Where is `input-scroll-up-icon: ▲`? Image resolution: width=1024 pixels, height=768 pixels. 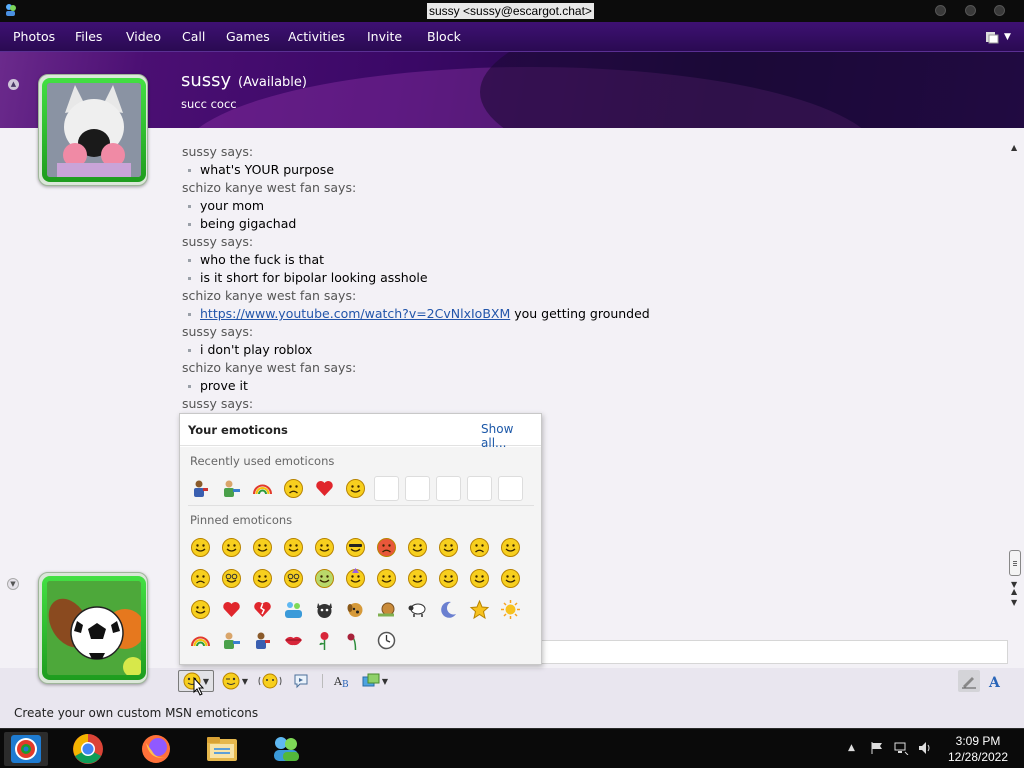 input-scroll-up-icon: ▲ is located at coordinates (1014, 591).